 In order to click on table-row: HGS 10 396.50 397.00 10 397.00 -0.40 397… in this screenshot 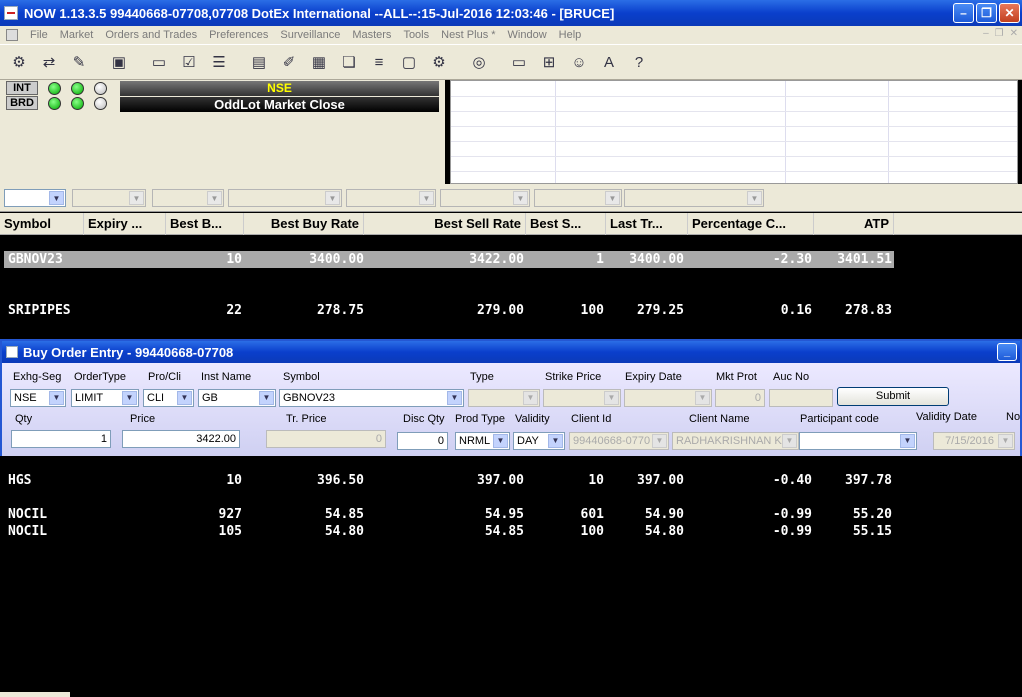, I will do `click(449, 480)`.